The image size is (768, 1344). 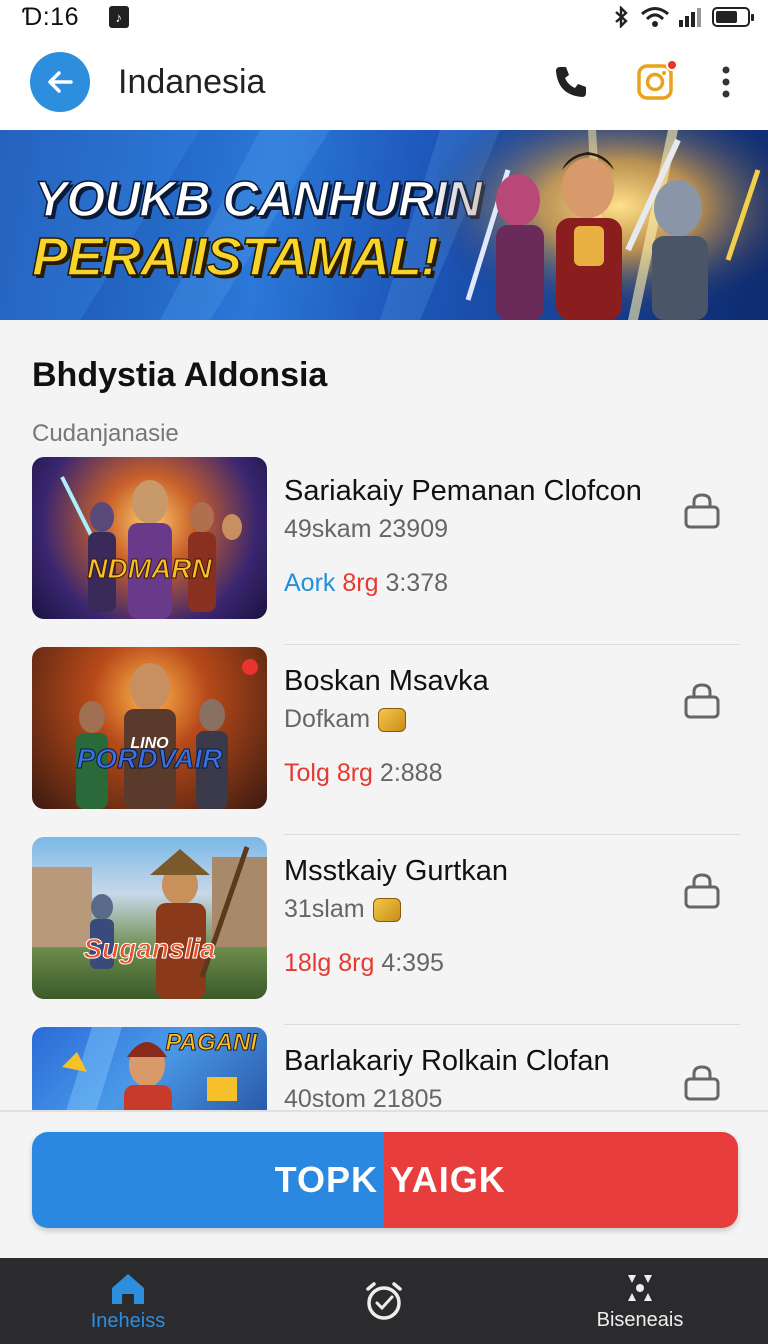 I want to click on bluetooth-icon, so click(x=621, y=17).